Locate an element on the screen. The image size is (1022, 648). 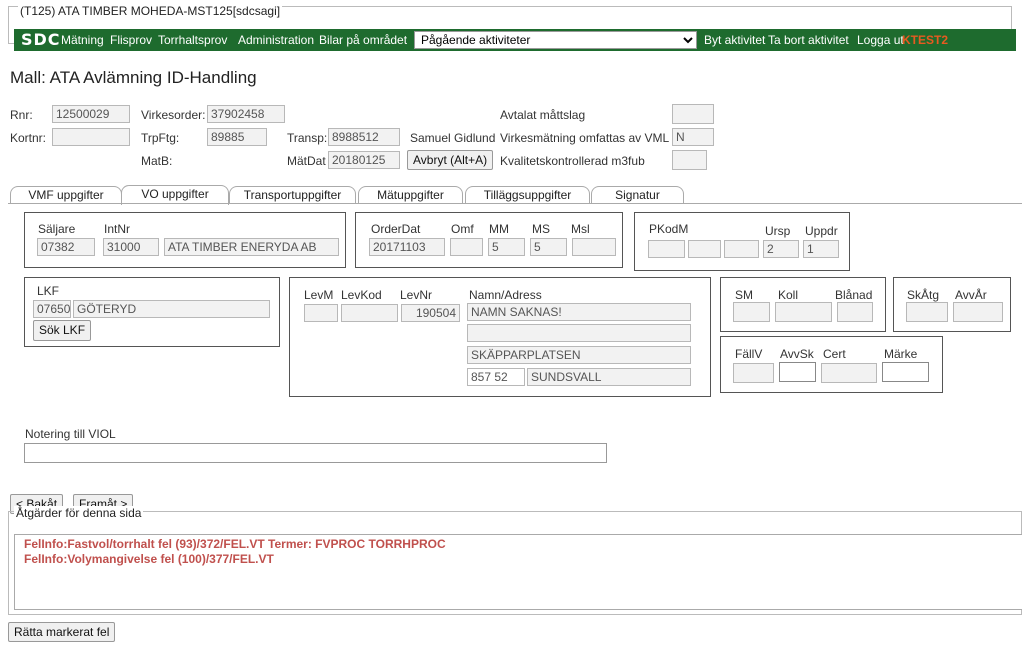
koll-label: Koll is located at coordinates (788, 295).